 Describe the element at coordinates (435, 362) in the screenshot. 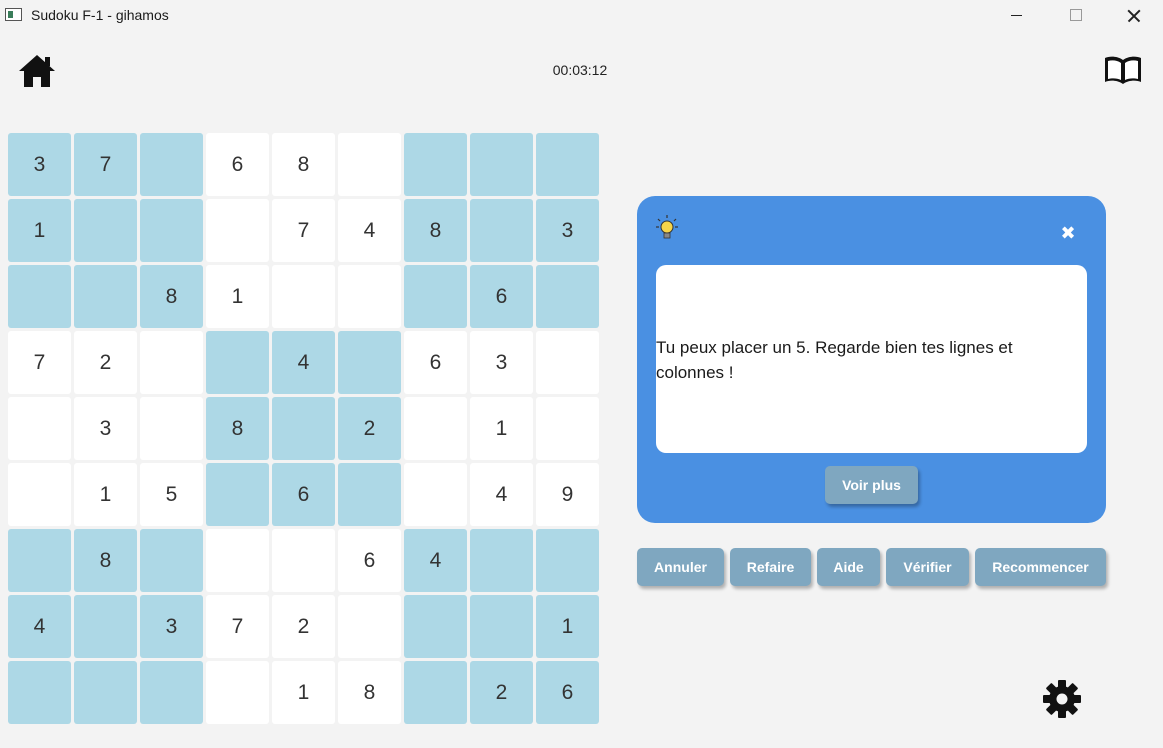

I see `sudoku-cell-r4c7: 6` at that location.